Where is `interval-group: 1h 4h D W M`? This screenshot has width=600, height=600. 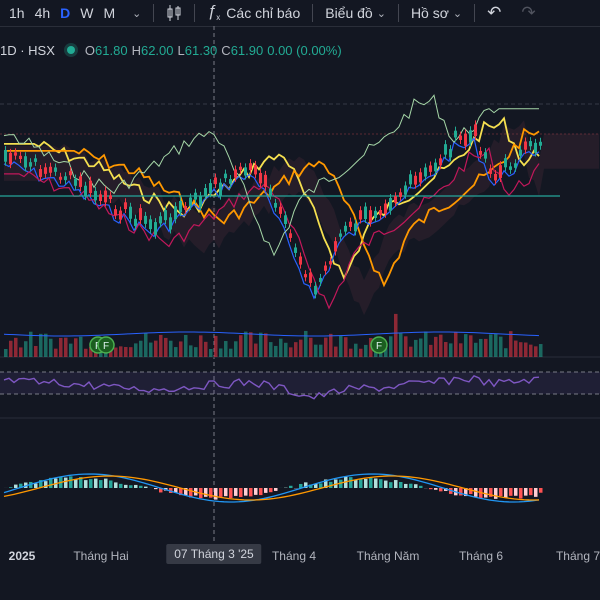 interval-group: 1h 4h D W M is located at coordinates (62, 13).